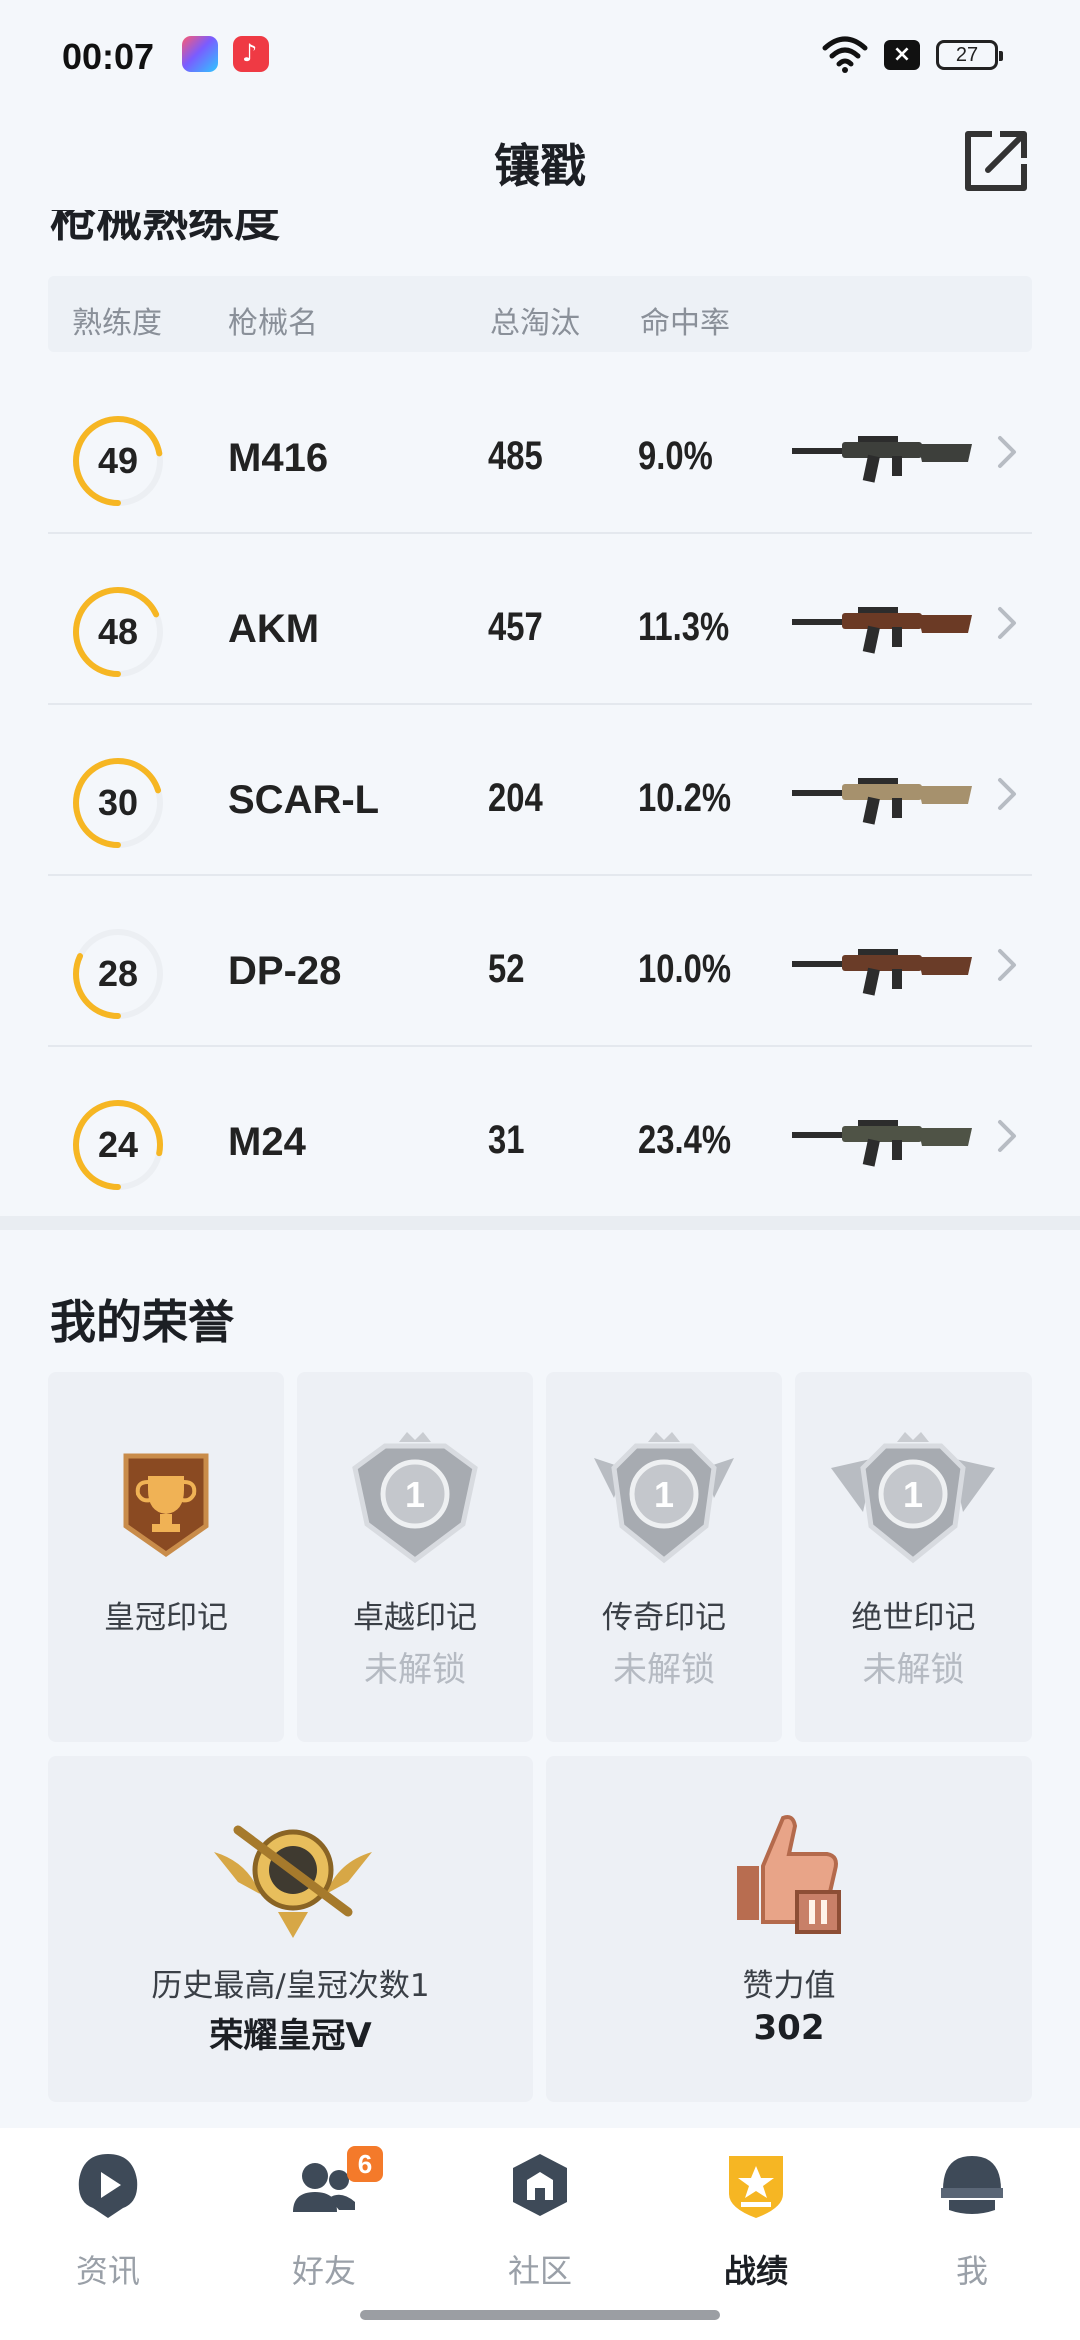  What do you see at coordinates (515, 627) in the screenshot?
I see `weapon-kills: 457` at bounding box center [515, 627].